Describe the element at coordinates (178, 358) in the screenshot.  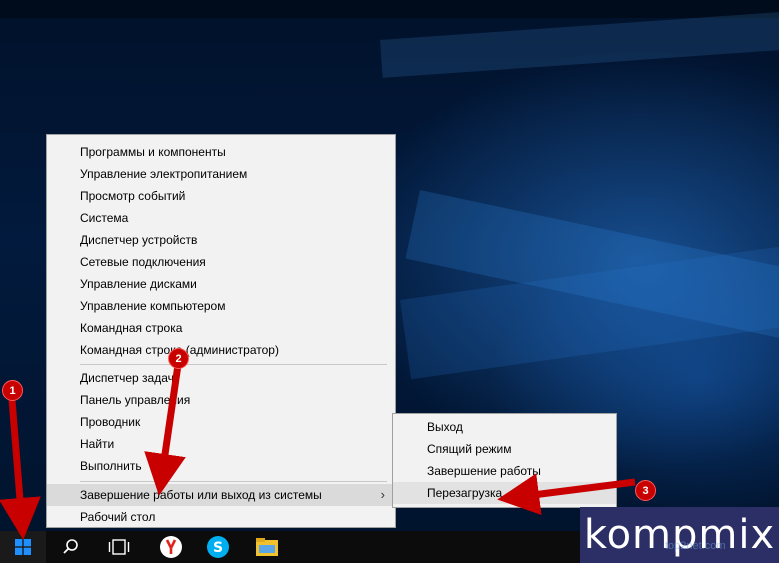
I see `step-badge-2: 2` at that location.